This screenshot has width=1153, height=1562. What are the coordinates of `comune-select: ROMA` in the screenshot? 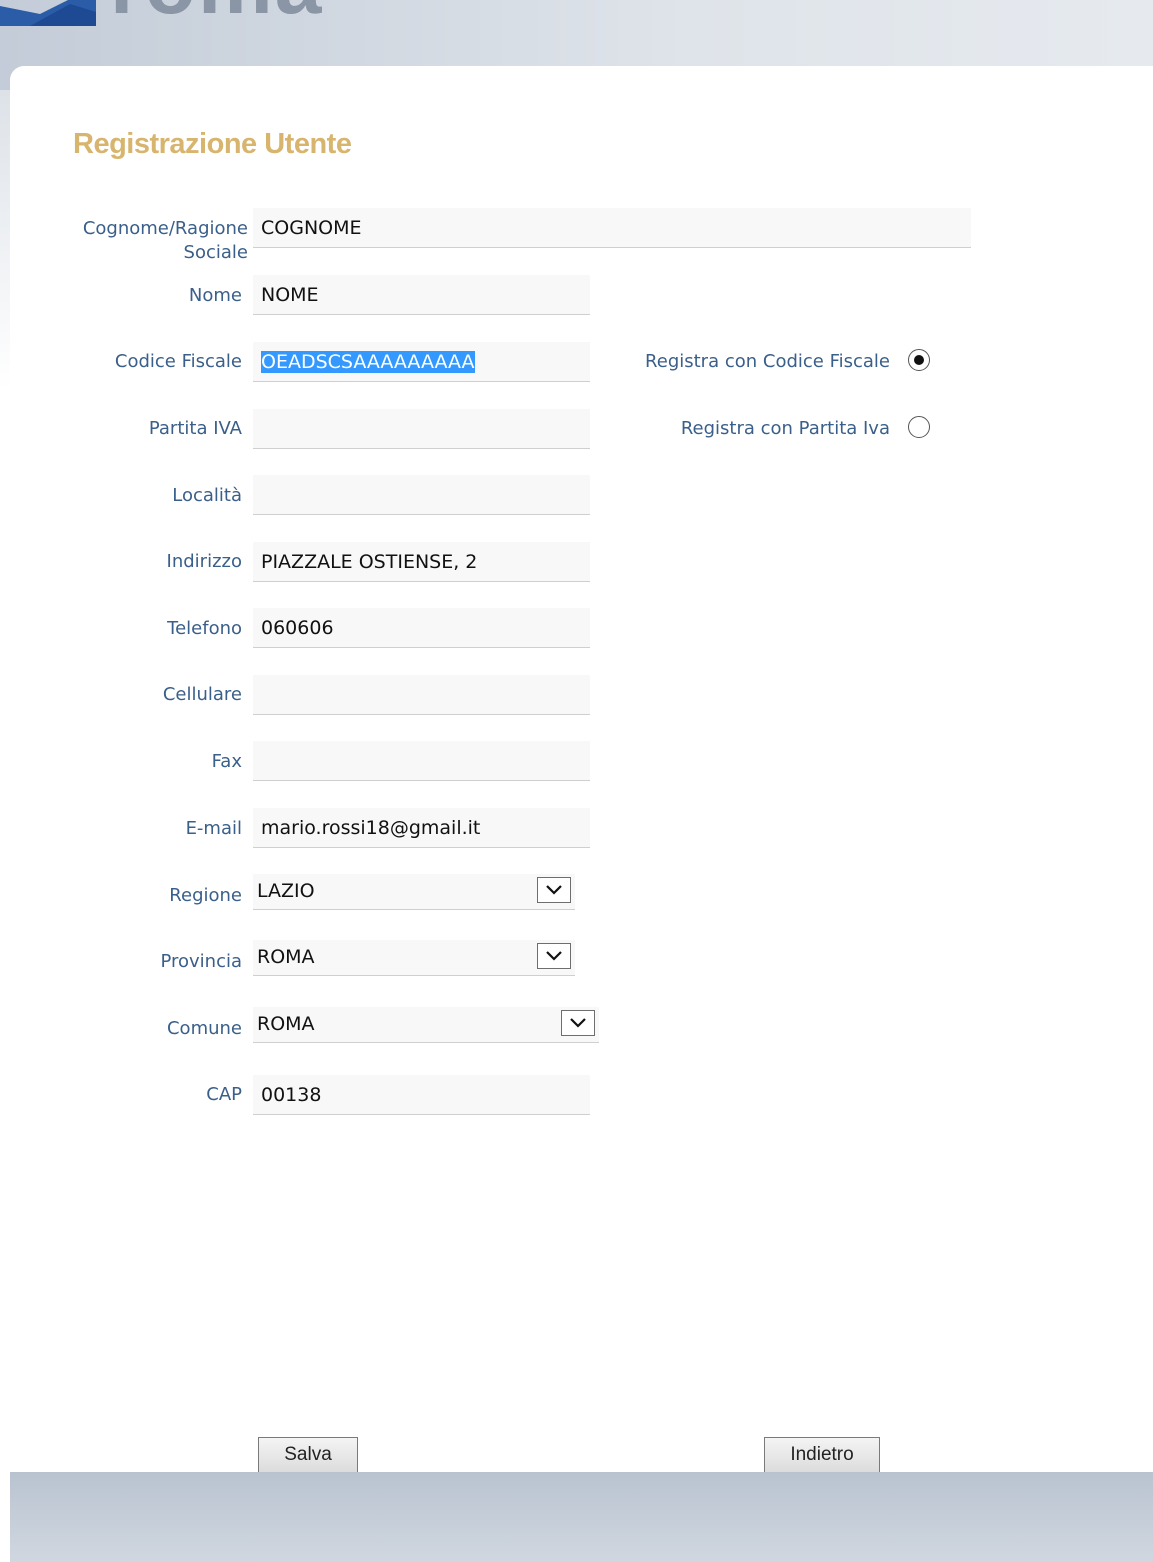 It's located at (426, 1025).